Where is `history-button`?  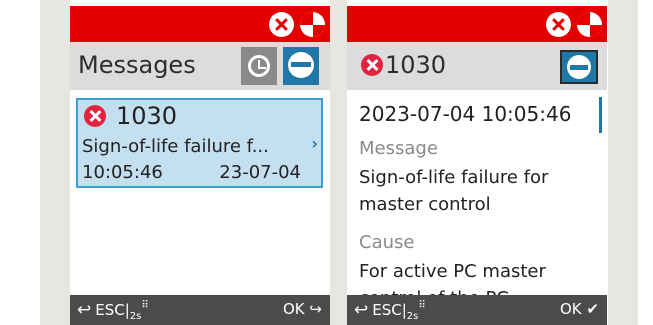
history-button is located at coordinates (259, 66).